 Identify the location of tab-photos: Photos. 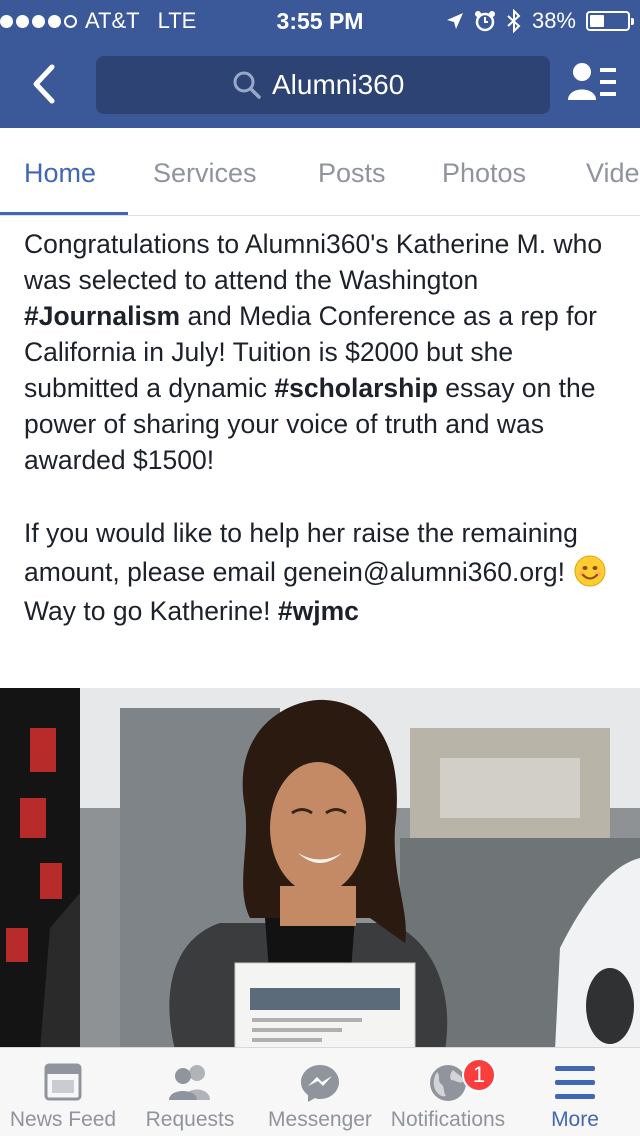
(484, 173).